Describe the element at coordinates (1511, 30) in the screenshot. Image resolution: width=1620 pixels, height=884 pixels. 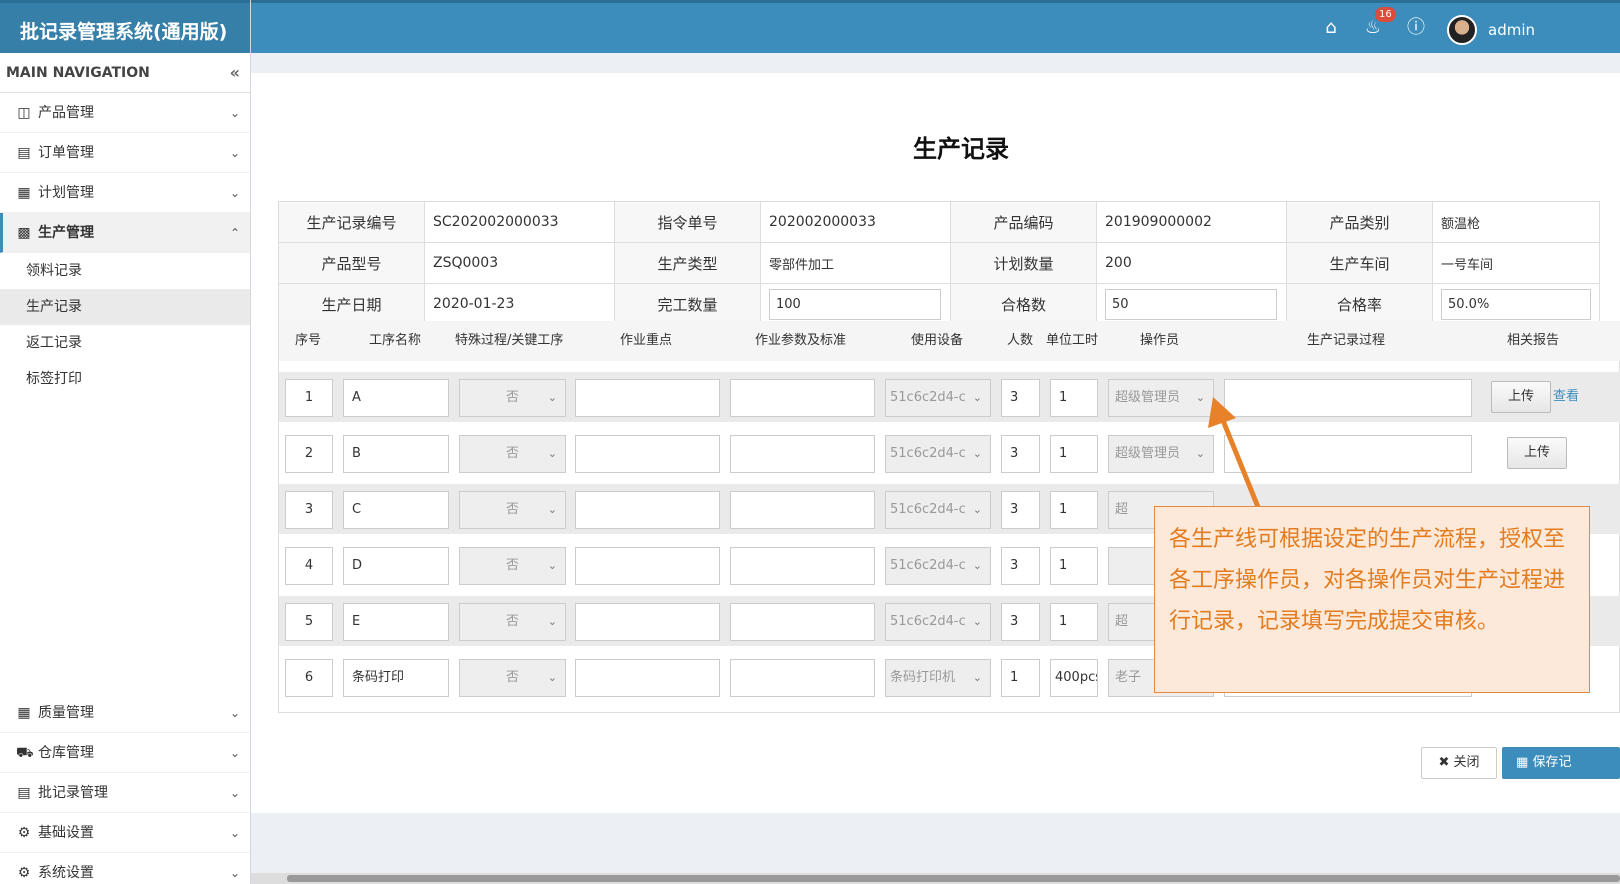
I see `user-name: admin` at that location.